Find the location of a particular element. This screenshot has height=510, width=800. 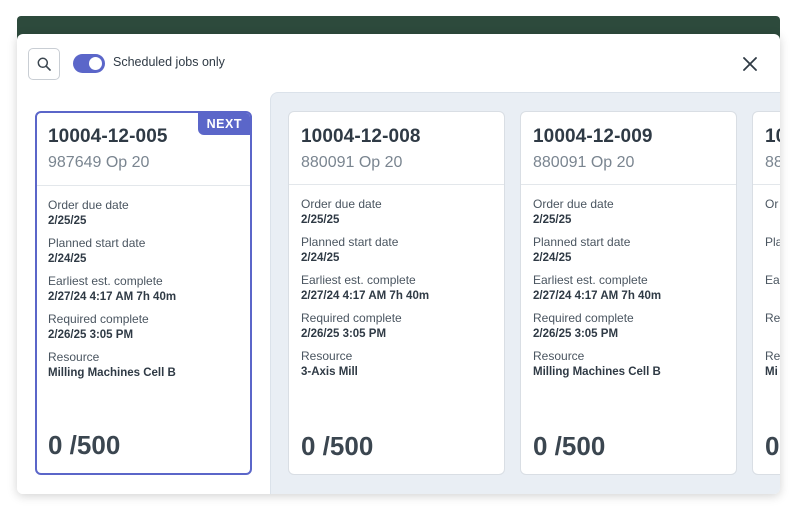

resource-label: Re is located at coordinates (772, 356).